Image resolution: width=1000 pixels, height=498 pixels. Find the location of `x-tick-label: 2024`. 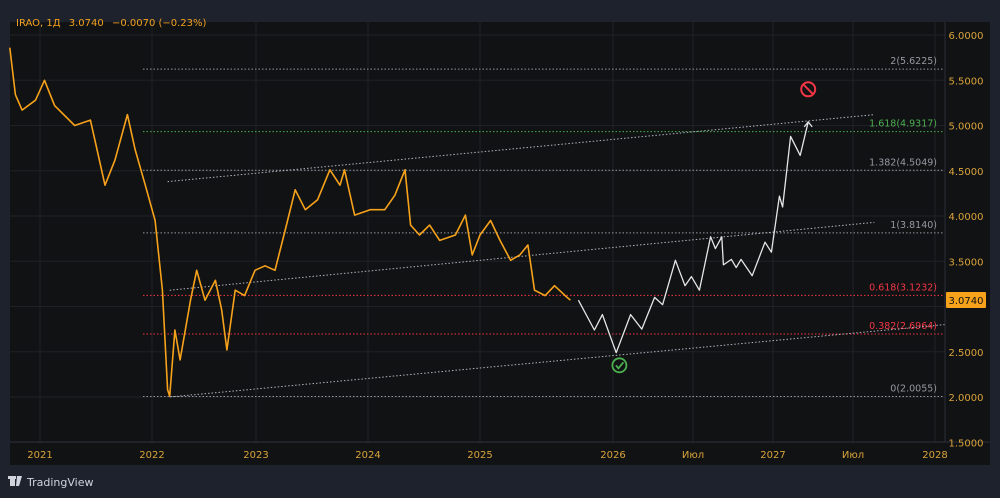

x-tick-label: 2024 is located at coordinates (367, 455).